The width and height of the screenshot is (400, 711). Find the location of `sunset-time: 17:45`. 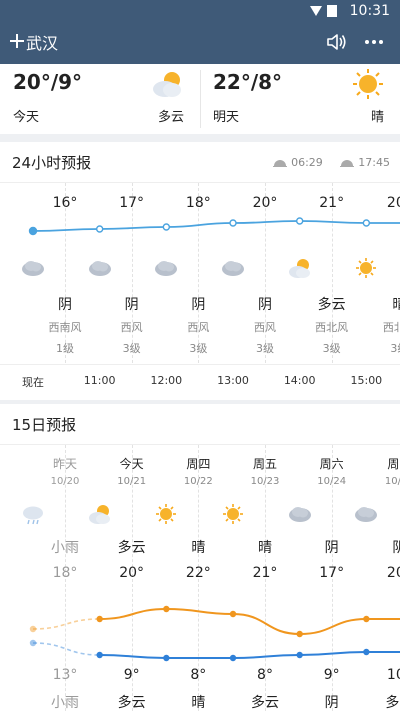

sunset-time: 17:45 is located at coordinates (374, 162).